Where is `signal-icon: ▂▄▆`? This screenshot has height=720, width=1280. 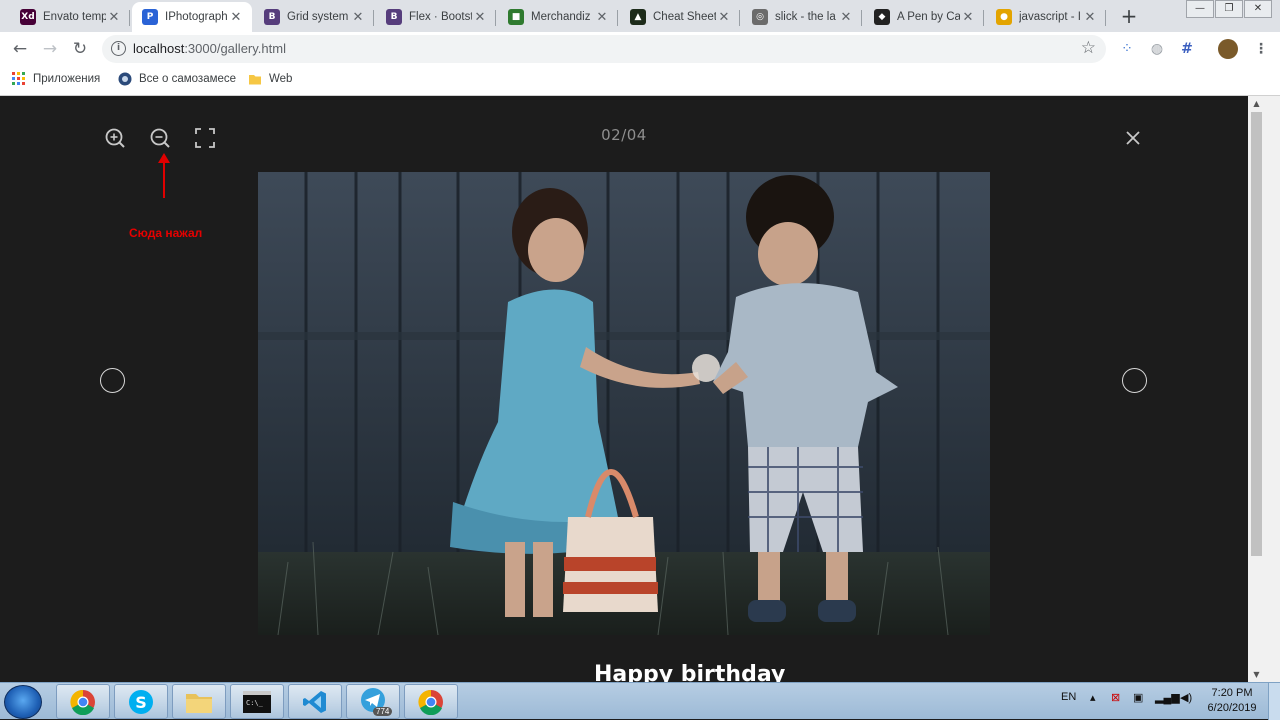 signal-icon: ▂▄▆ is located at coordinates (1167, 697).